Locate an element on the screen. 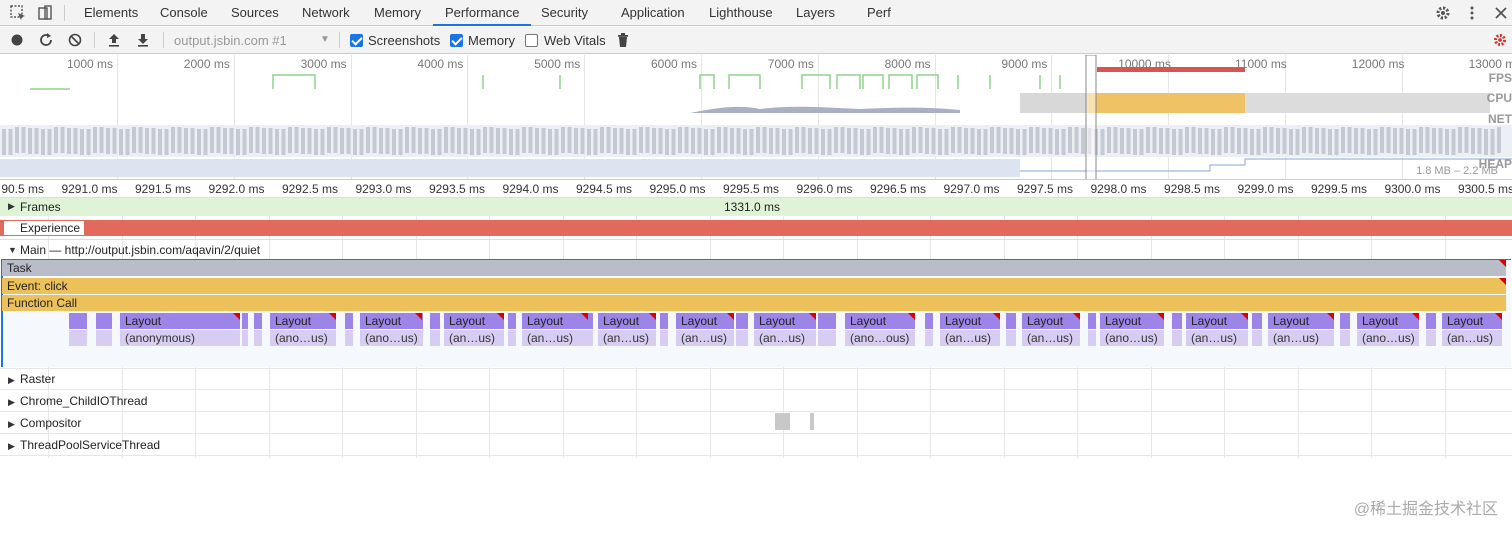  clear-icon is located at coordinates (75, 40).